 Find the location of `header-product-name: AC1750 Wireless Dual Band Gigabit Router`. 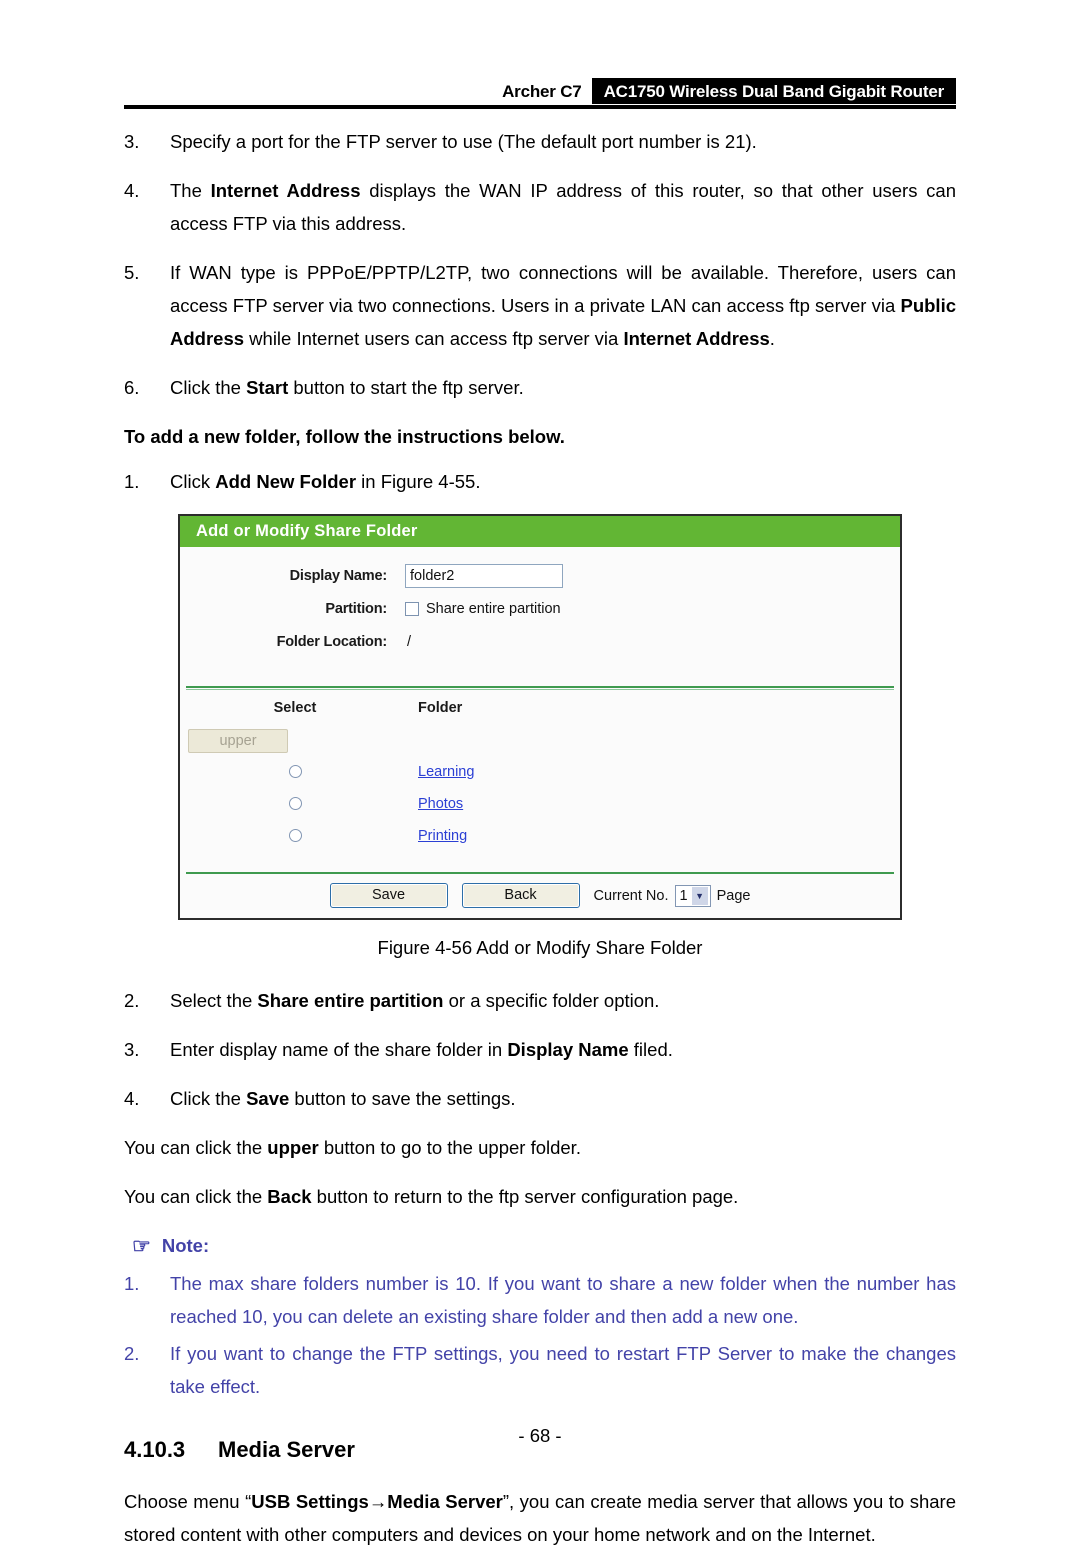

header-product-name: AC1750 Wireless Dual Band Gigabit Router is located at coordinates (773, 91).